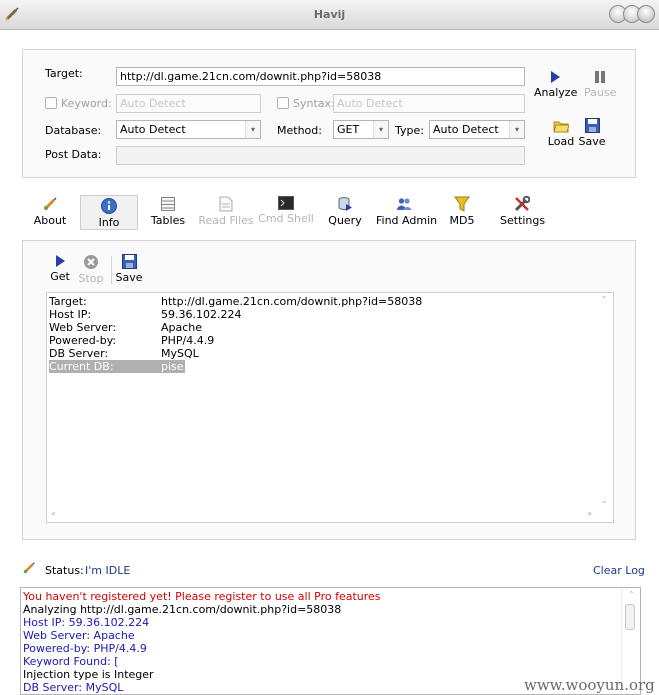  What do you see at coordinates (321, 514) in the screenshot?
I see `info-horizontal-scrollbar: « »` at bounding box center [321, 514].